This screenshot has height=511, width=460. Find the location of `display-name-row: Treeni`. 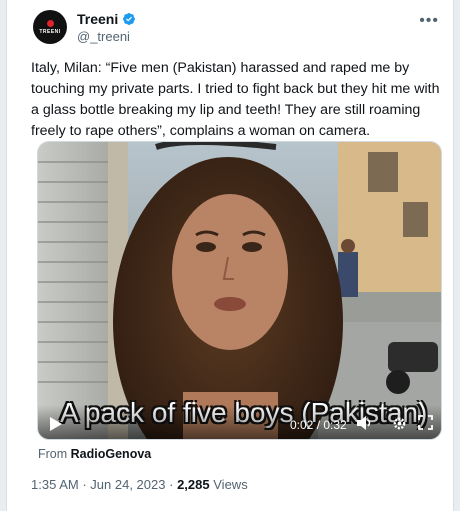

display-name-row: Treeni is located at coordinates (106, 19).